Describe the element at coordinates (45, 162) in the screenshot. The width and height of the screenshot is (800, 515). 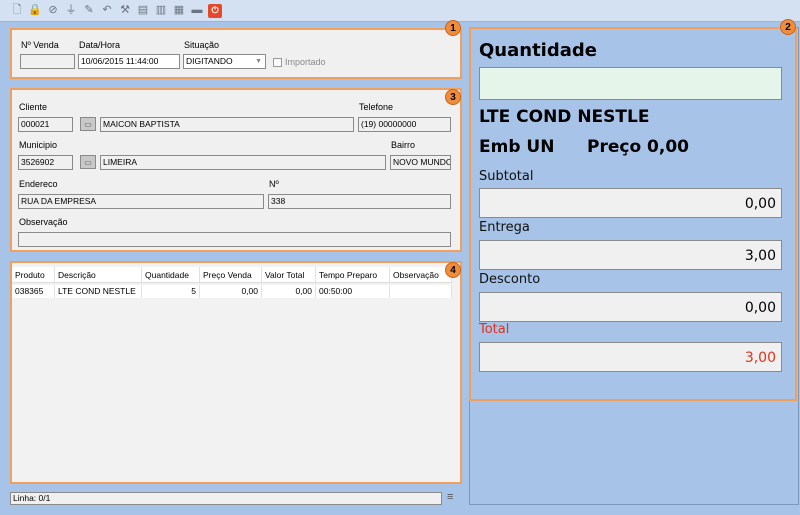
I see `municipio-code-field: 3526902` at that location.